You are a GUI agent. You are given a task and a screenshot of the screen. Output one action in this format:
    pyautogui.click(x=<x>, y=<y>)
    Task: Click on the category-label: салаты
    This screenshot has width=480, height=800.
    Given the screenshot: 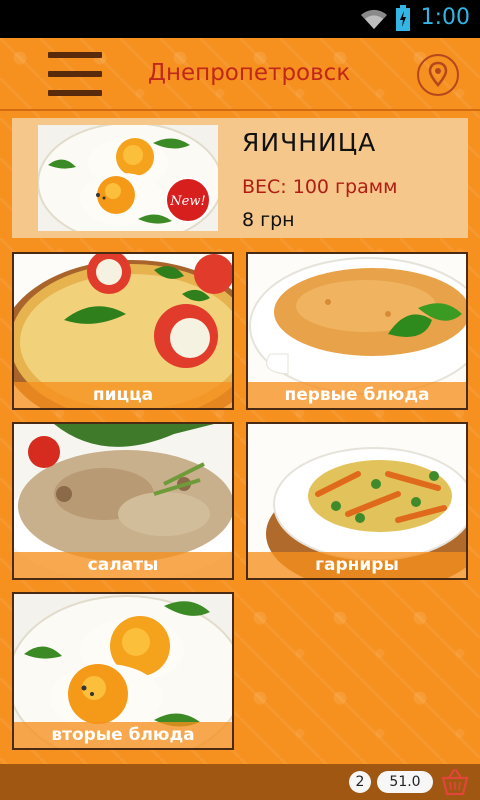 What is the action you would take?
    pyautogui.click(x=123, y=565)
    